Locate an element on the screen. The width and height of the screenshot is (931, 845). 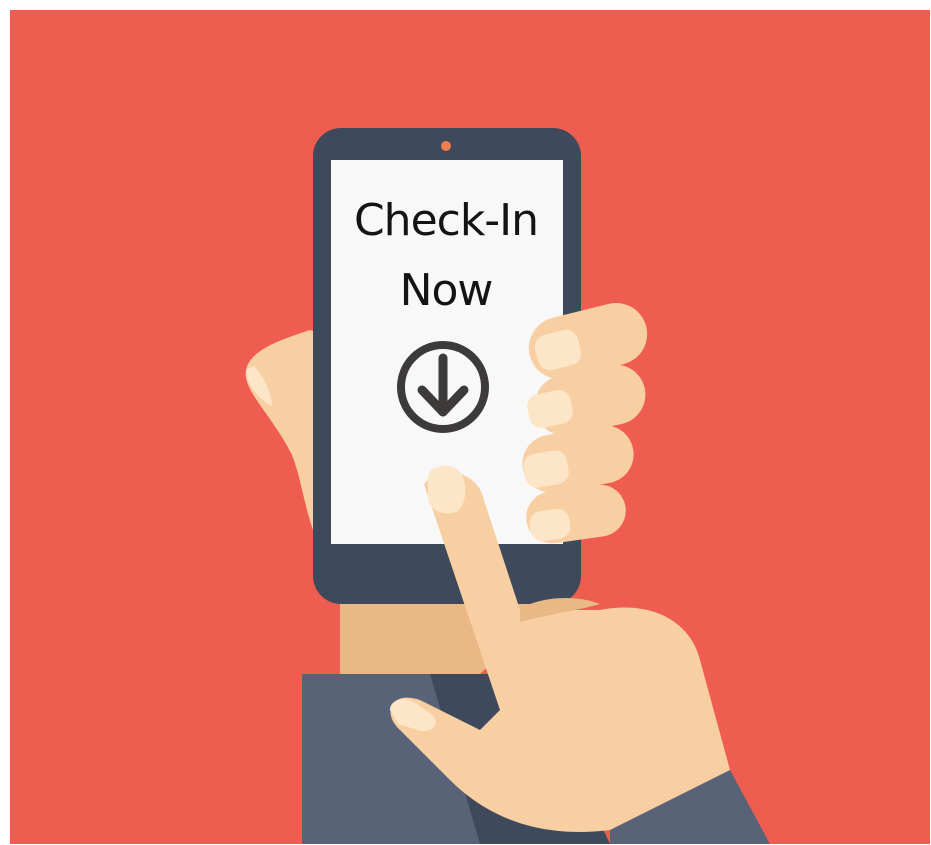
camera-icon is located at coordinates (446, 146).